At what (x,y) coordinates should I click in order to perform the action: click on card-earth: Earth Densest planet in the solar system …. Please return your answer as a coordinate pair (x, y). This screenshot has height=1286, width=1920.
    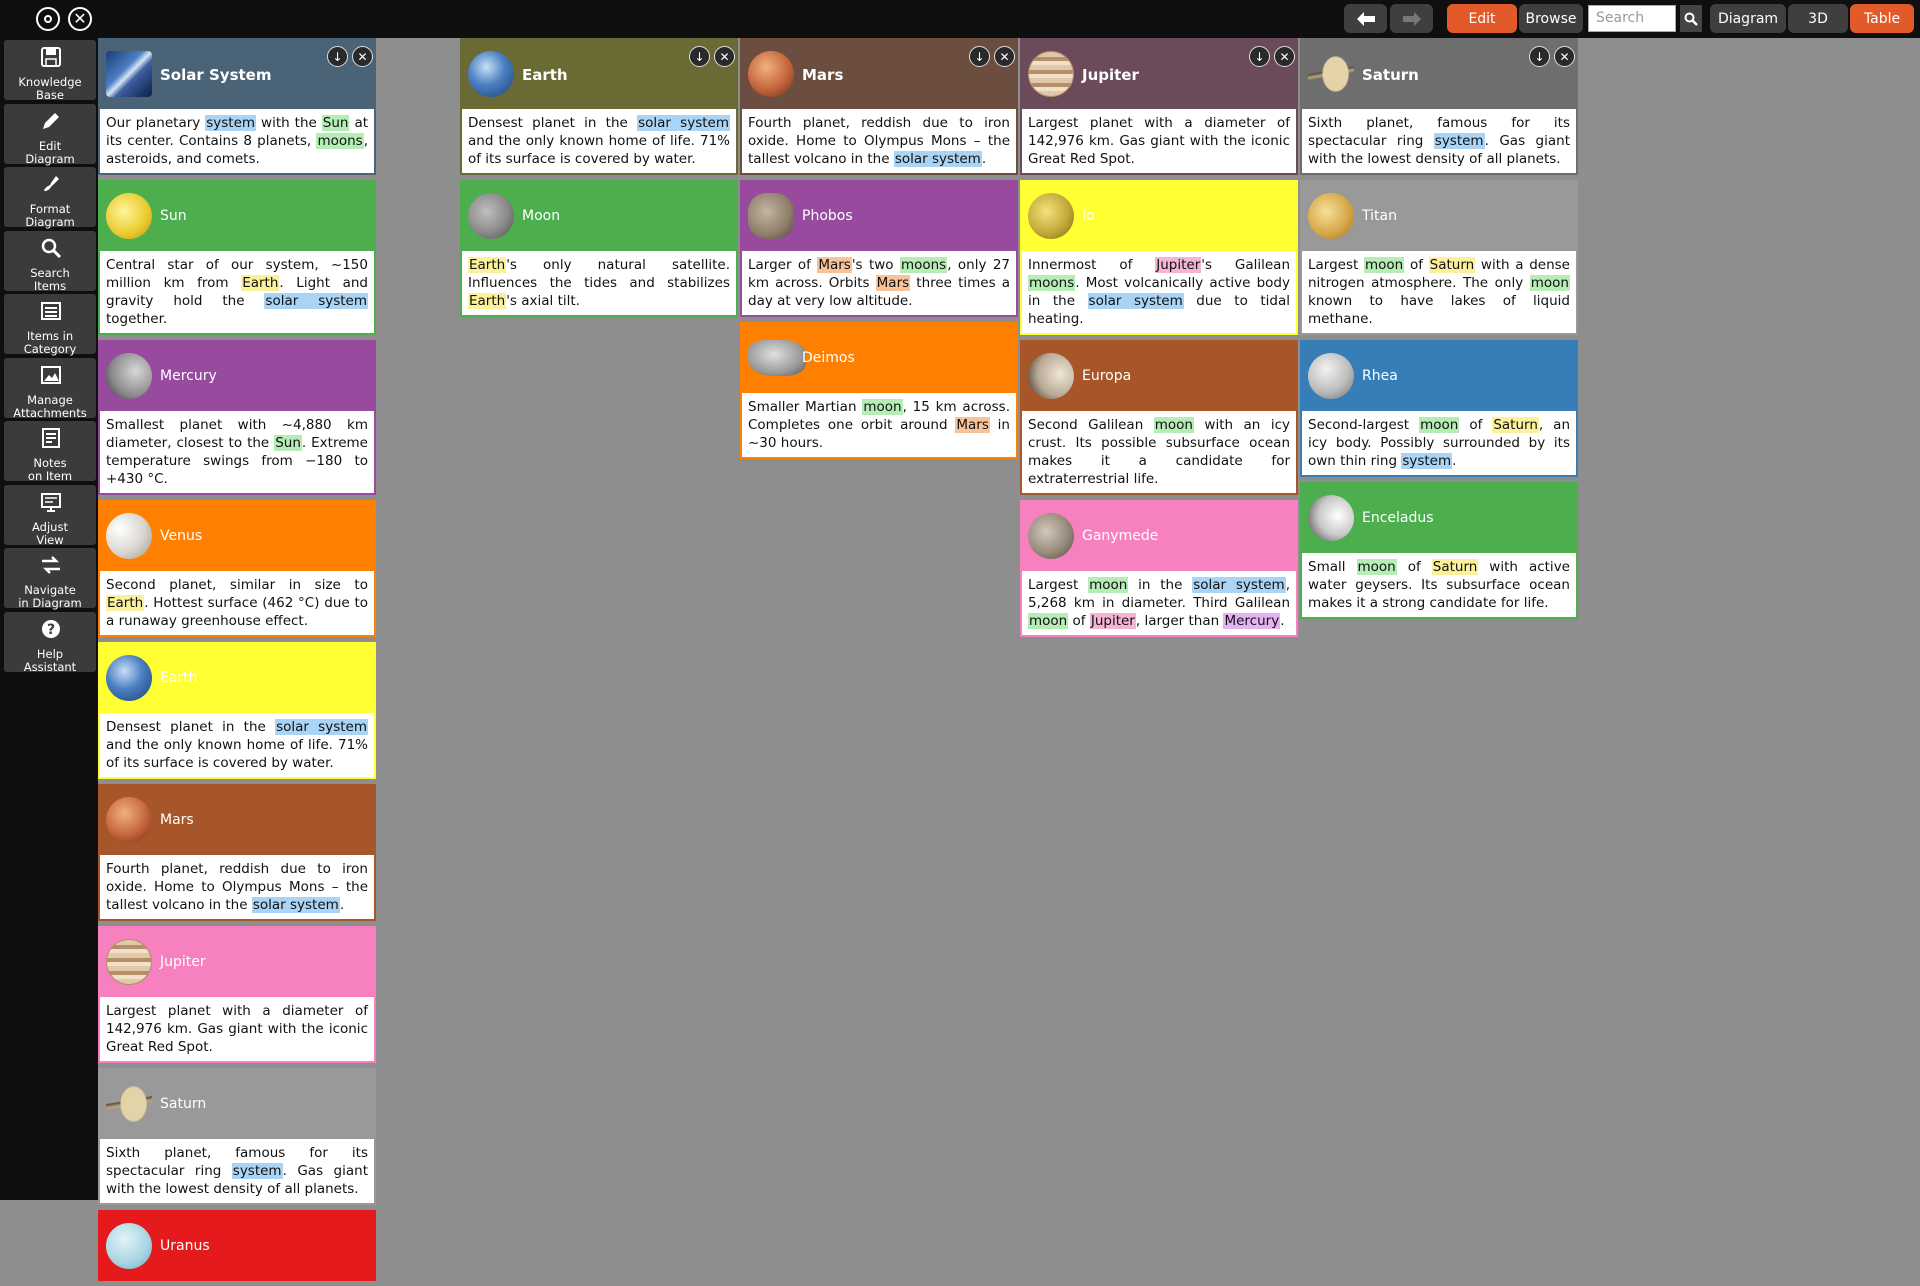
    Looking at the image, I should click on (237, 710).